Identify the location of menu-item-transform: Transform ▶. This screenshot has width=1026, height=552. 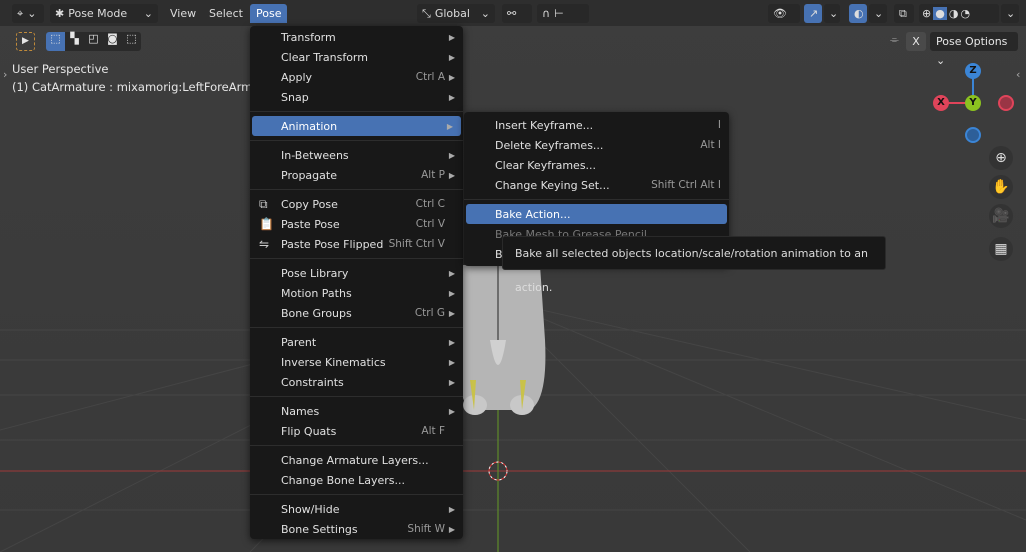
(356, 37).